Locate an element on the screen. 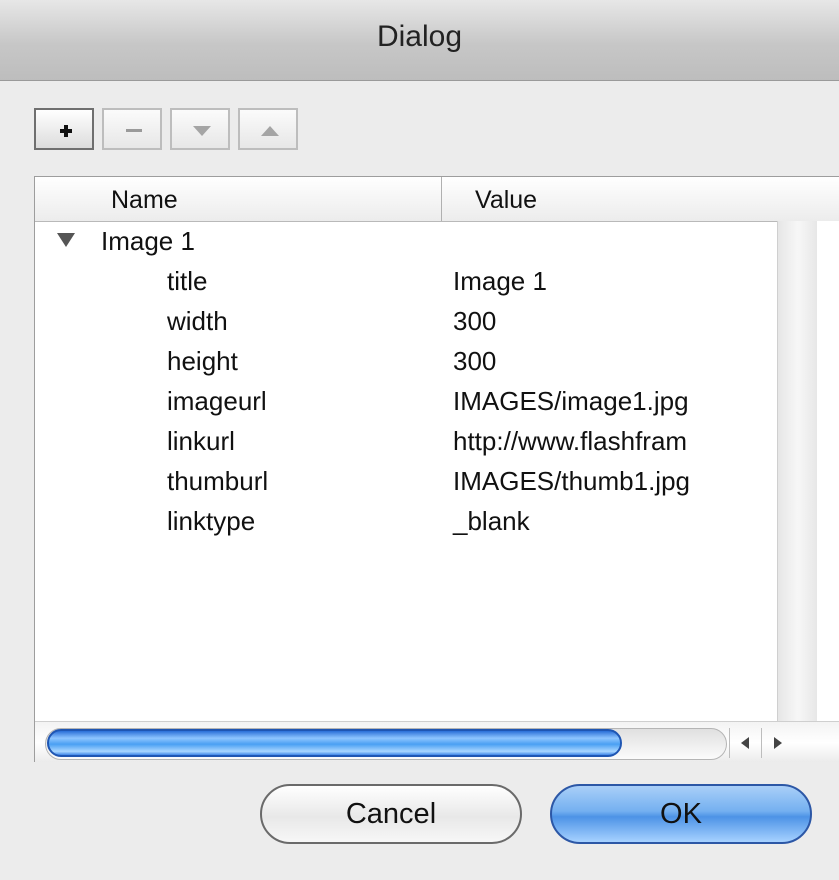 The height and width of the screenshot is (880, 839). arrow-down-icon is located at coordinates (202, 131).